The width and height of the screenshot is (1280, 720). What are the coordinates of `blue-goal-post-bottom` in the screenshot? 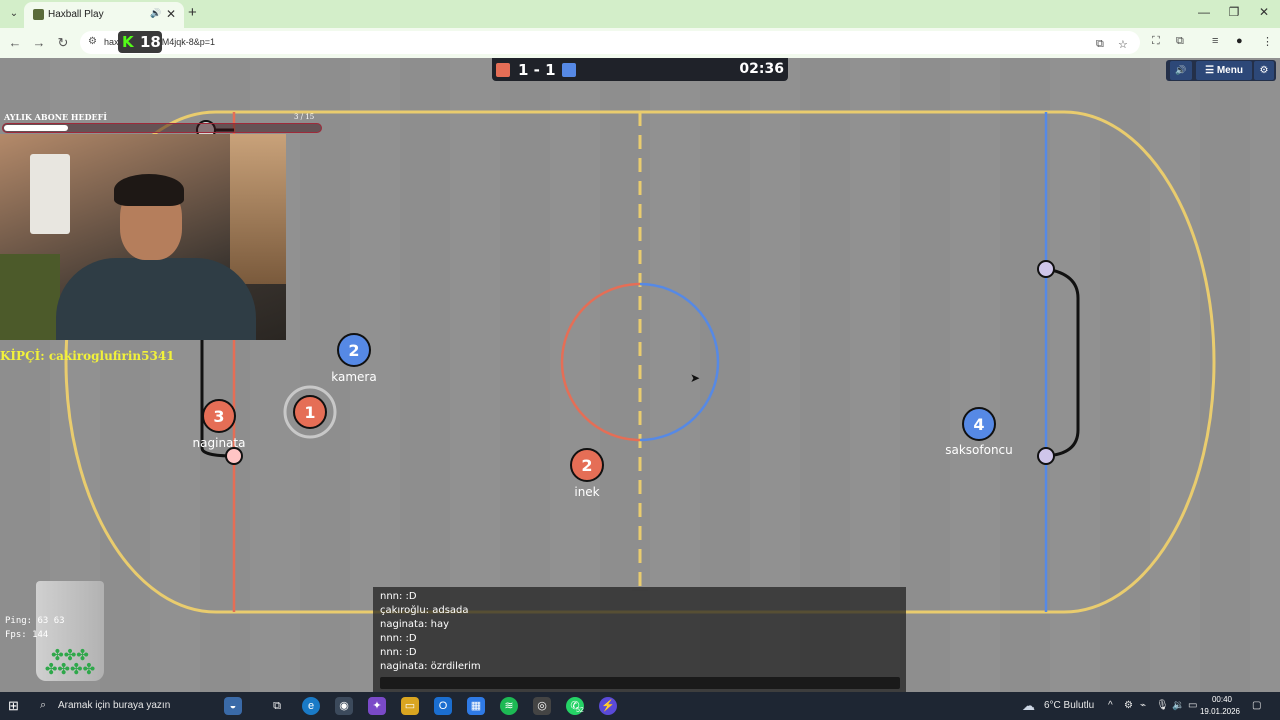 It's located at (1046, 456).